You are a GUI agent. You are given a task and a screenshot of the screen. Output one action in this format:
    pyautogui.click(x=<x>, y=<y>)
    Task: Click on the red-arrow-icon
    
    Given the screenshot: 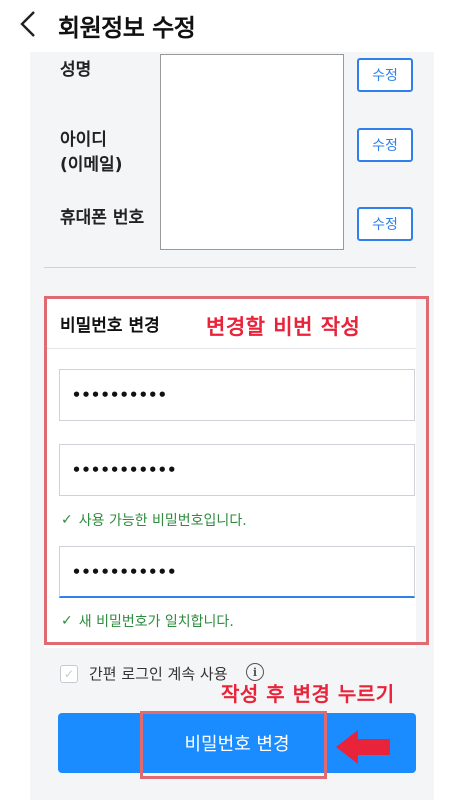 What is the action you would take?
    pyautogui.click(x=364, y=749)
    